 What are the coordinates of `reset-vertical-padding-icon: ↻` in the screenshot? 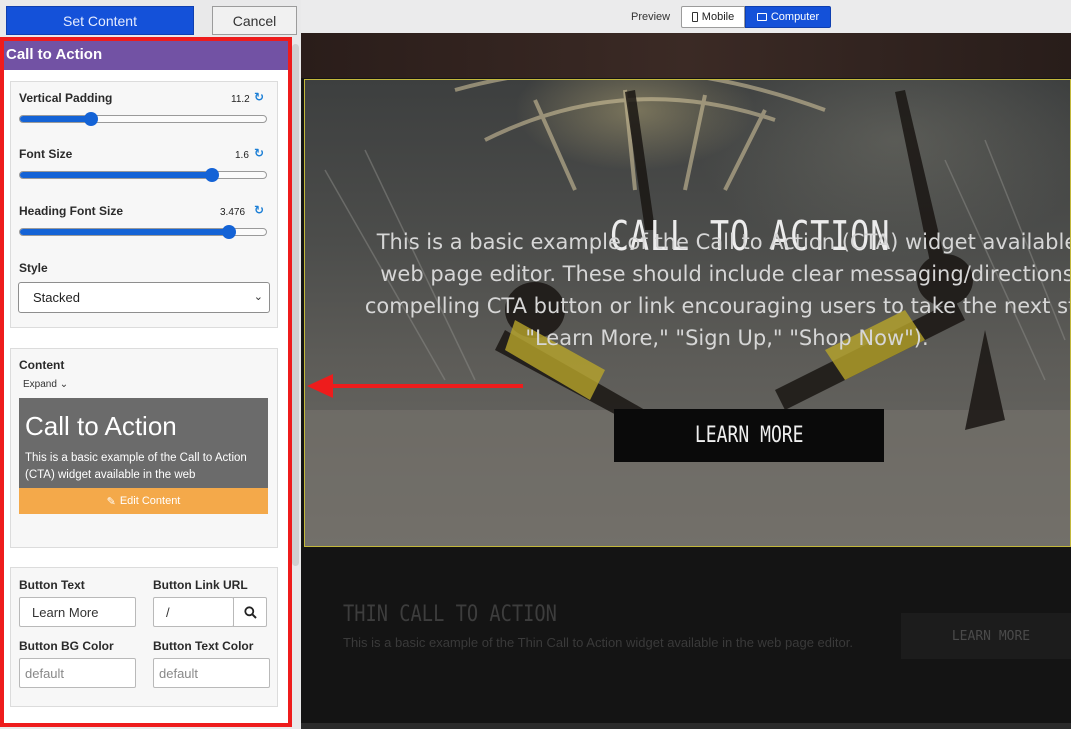 It's located at (259, 97).